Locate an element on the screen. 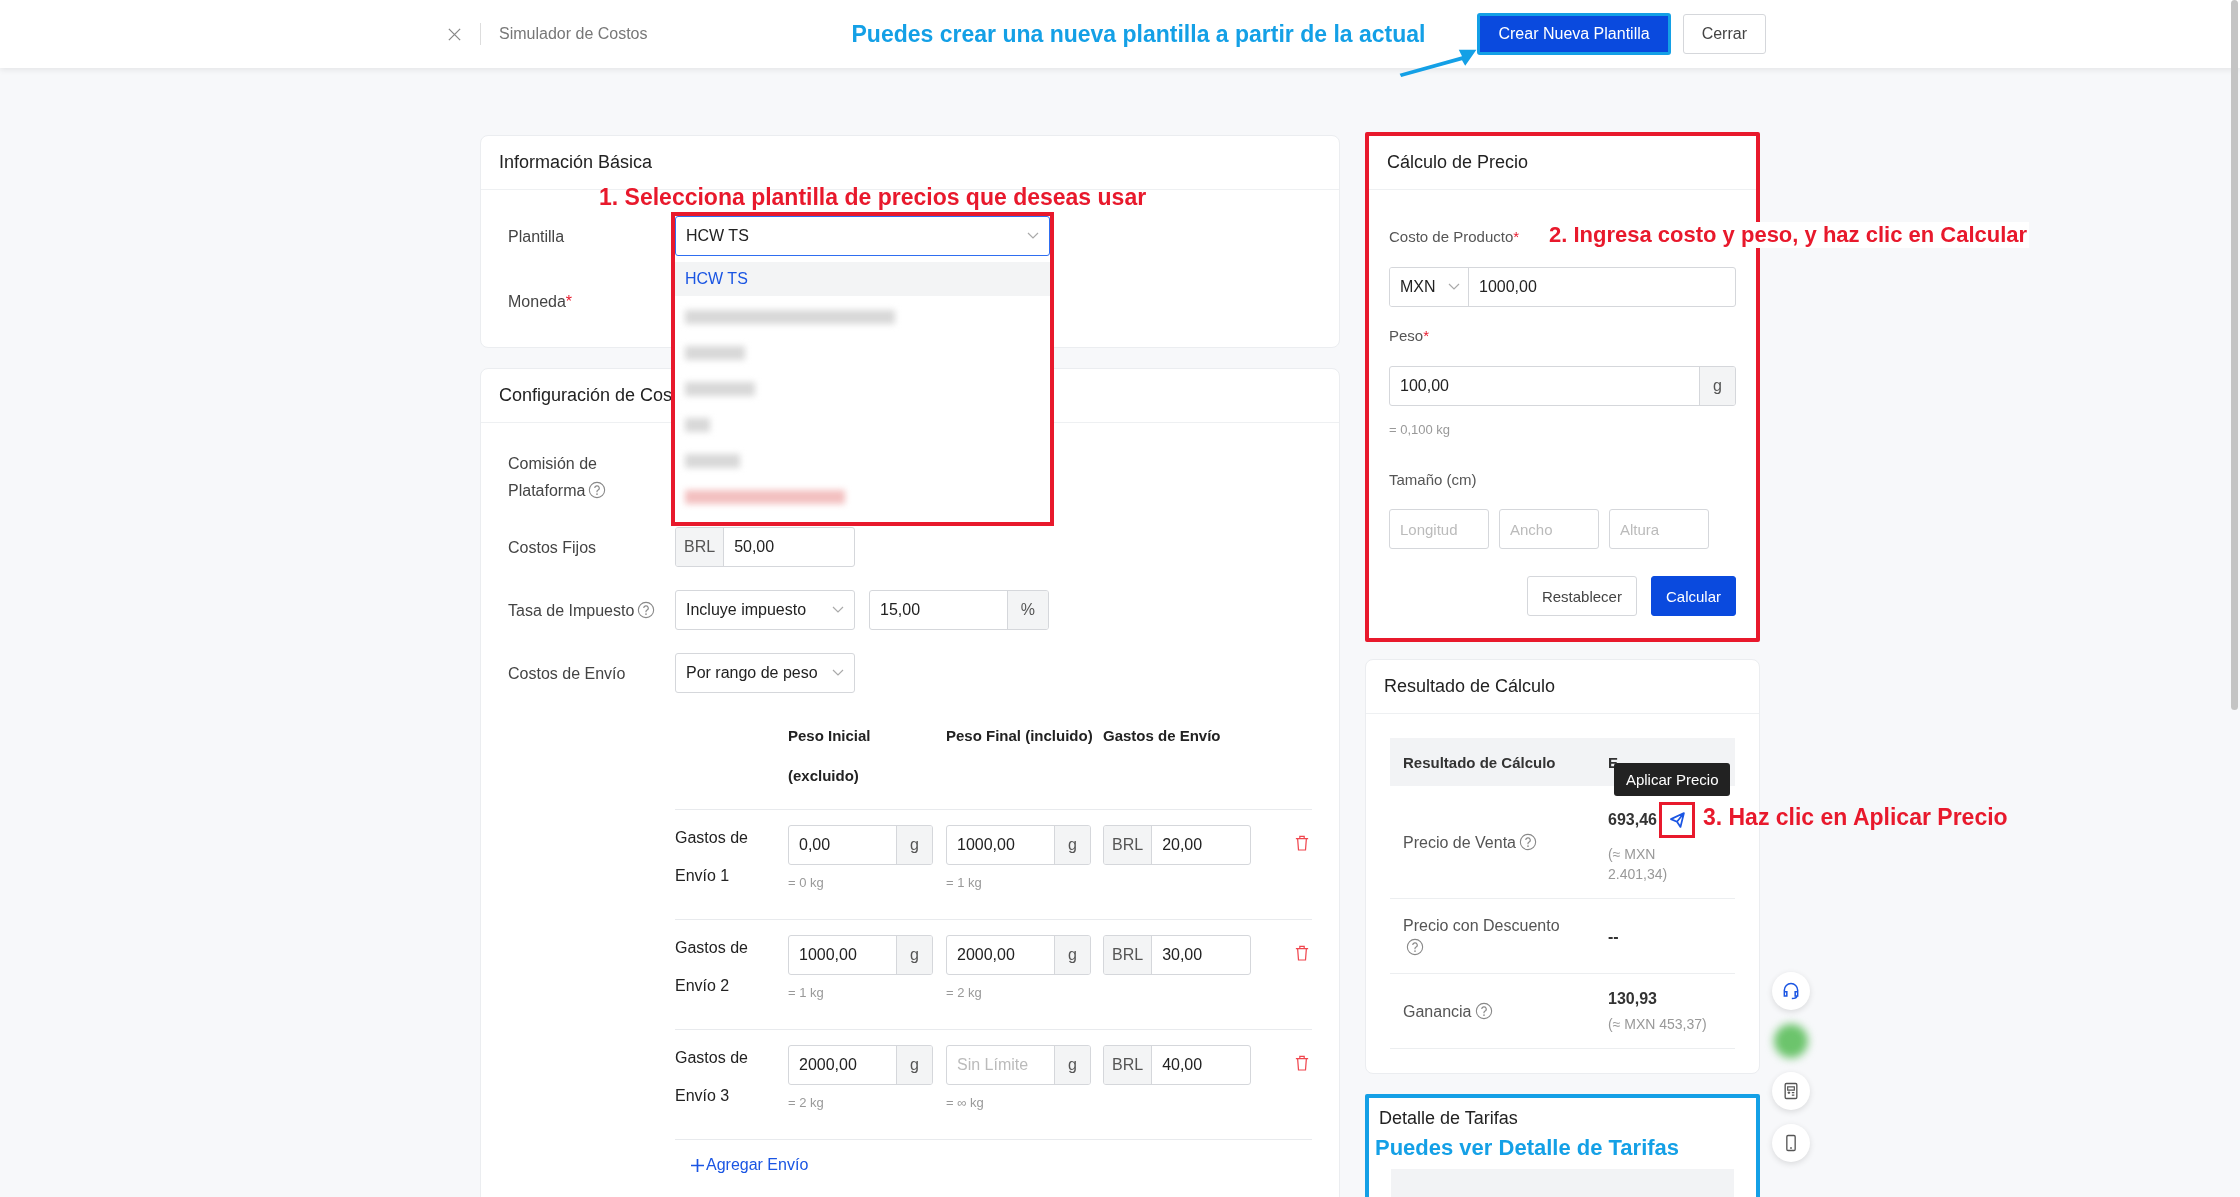 The image size is (2240, 1197). size-input: Ancho is located at coordinates (1549, 529).